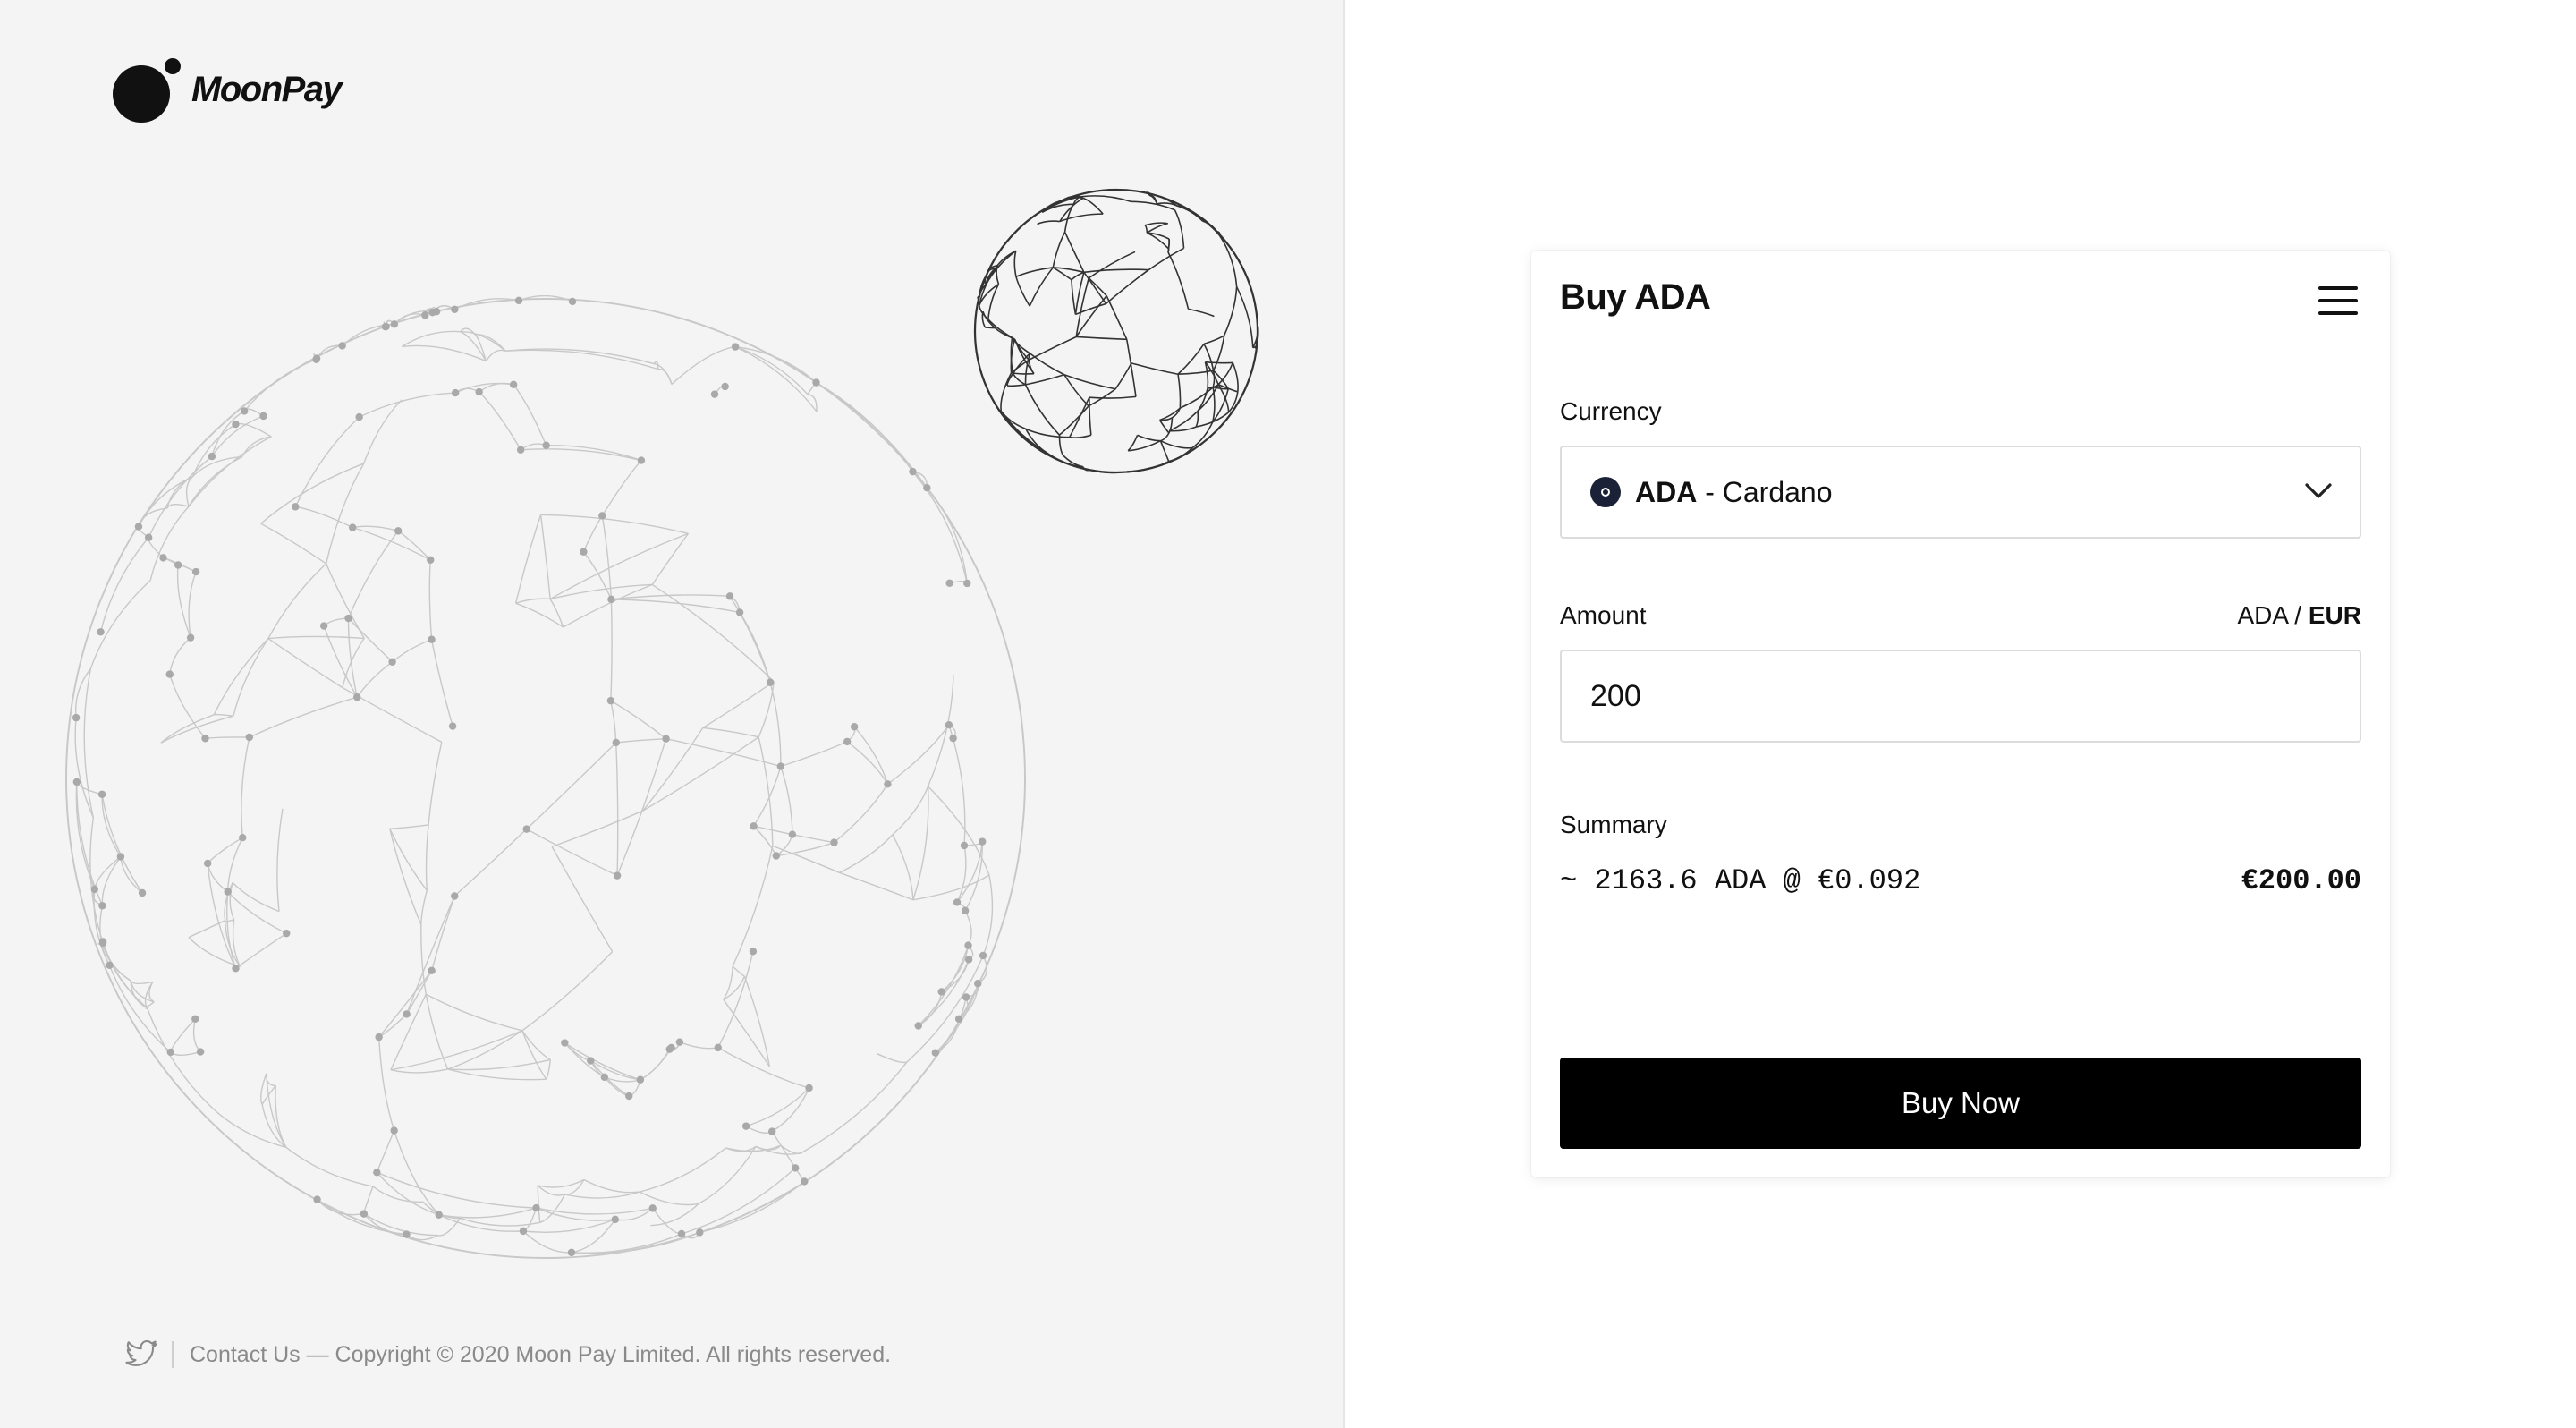 Image resolution: width=2576 pixels, height=1428 pixels. What do you see at coordinates (2263, 615) in the screenshot?
I see `unit-crypto: ADA` at bounding box center [2263, 615].